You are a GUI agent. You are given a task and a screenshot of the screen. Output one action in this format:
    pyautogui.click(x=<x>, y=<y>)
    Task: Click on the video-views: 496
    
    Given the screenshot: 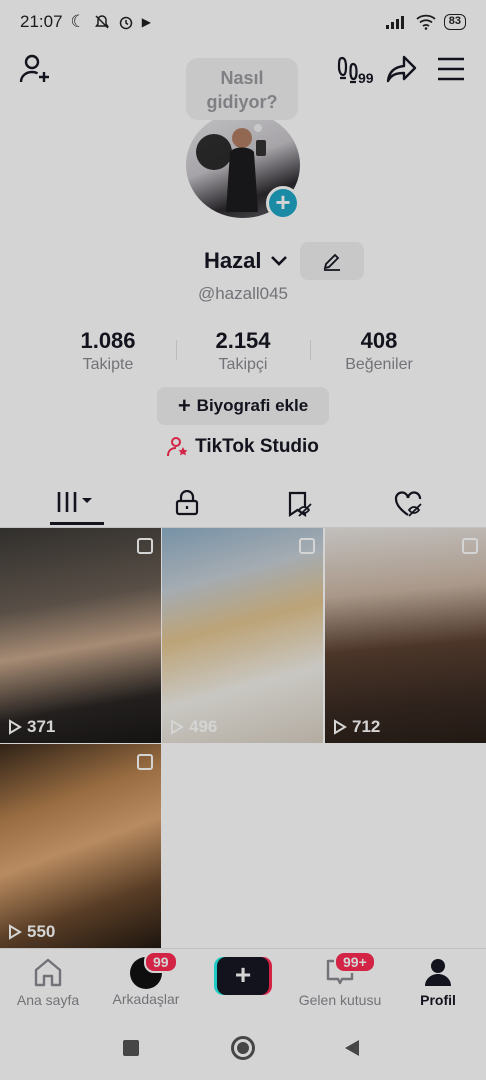 What is the action you would take?
    pyautogui.click(x=193, y=727)
    